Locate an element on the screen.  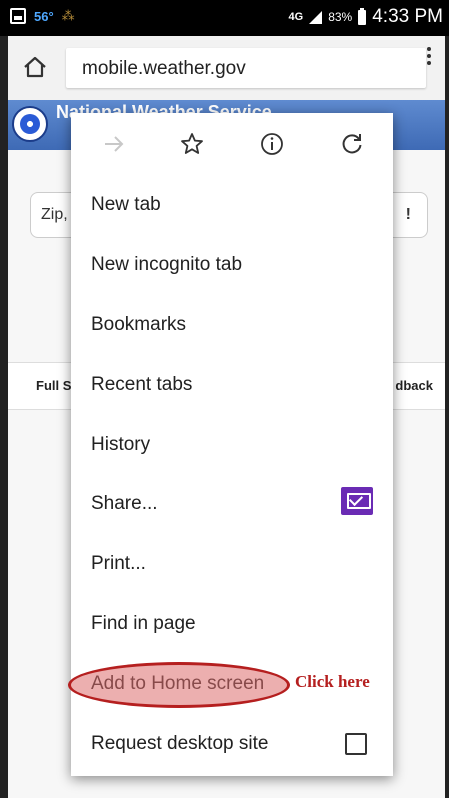
click-here-annotation: Click here is located at coordinates (332, 681).